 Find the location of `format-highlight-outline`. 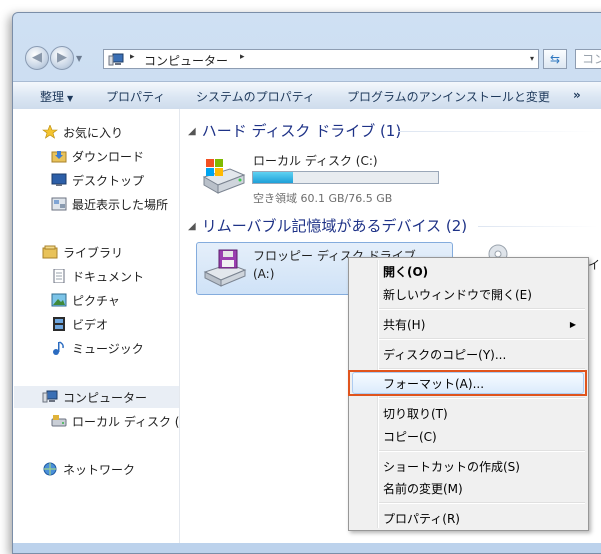

format-highlight-outline is located at coordinates (467, 383).